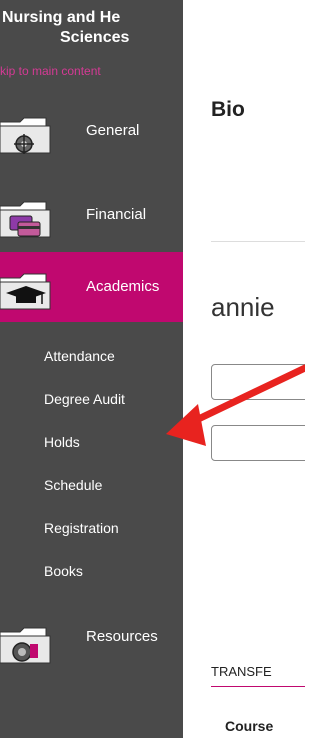  I want to click on sub-item-attendance: Attendance, so click(79, 356).